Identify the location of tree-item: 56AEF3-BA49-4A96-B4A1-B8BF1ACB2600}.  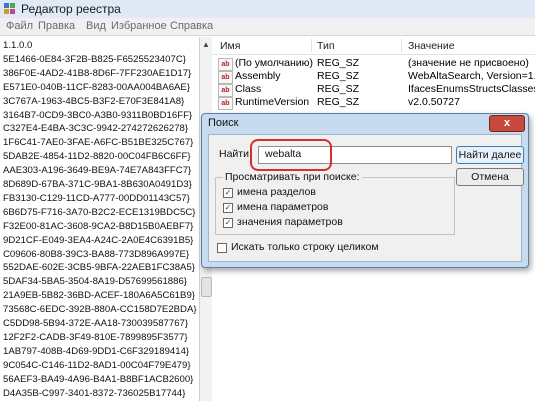
(98, 379).